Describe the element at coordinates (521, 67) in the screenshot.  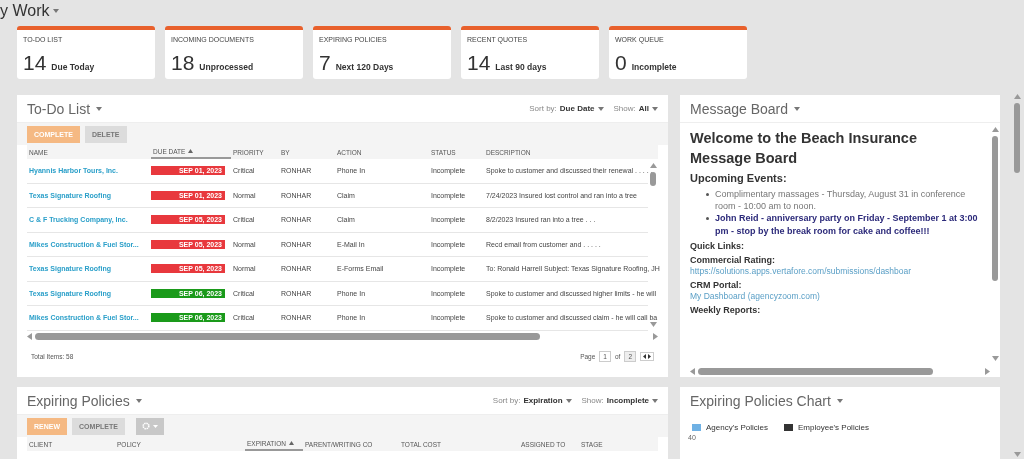
I see `tile-caption: Last 90 days` at that location.